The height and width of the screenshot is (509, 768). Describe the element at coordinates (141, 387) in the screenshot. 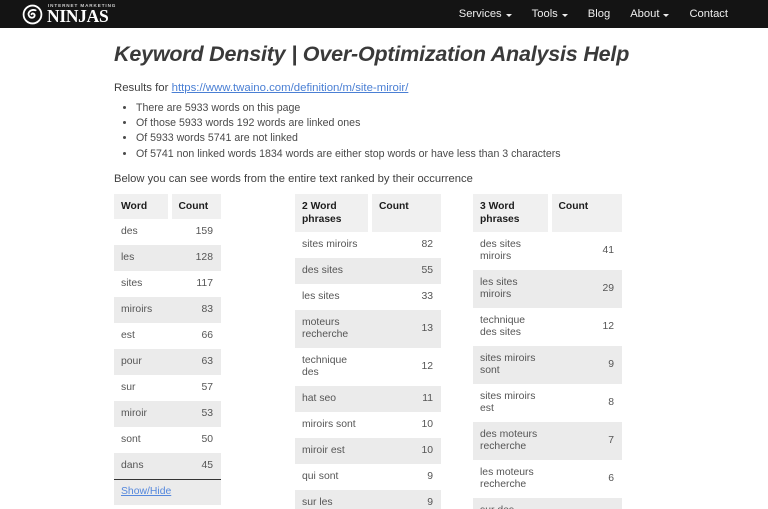

I see `cell-word: sur` at that location.